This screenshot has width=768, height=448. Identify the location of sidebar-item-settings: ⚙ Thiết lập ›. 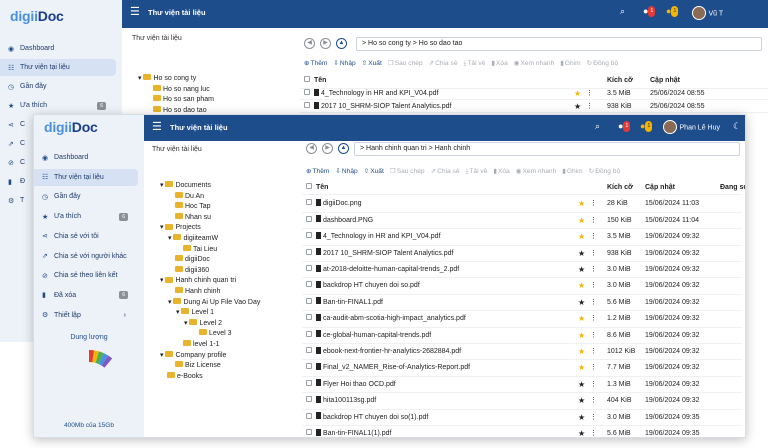
(86, 315).